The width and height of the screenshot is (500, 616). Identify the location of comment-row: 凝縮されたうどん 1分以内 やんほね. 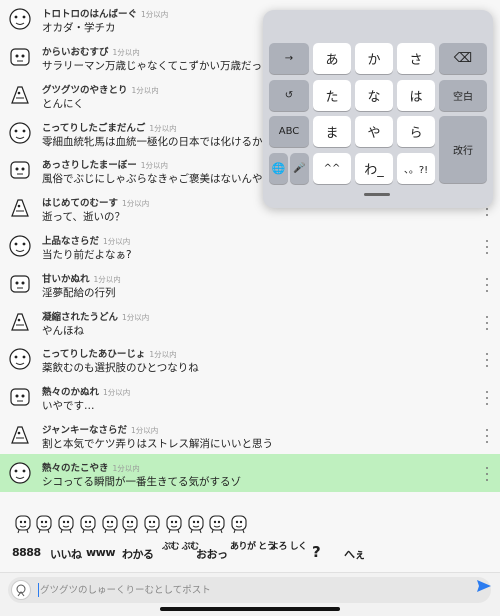
(250, 322).